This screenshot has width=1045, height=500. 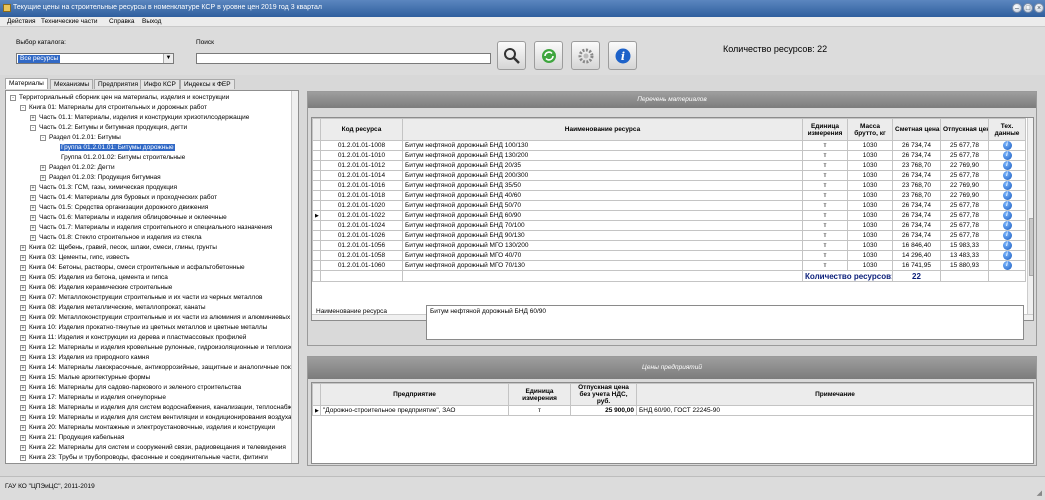 What do you see at coordinates (75, 258) in the screenshot?
I see `tree-item: + Книга 03: Цементы, гипс, известь` at bounding box center [75, 258].